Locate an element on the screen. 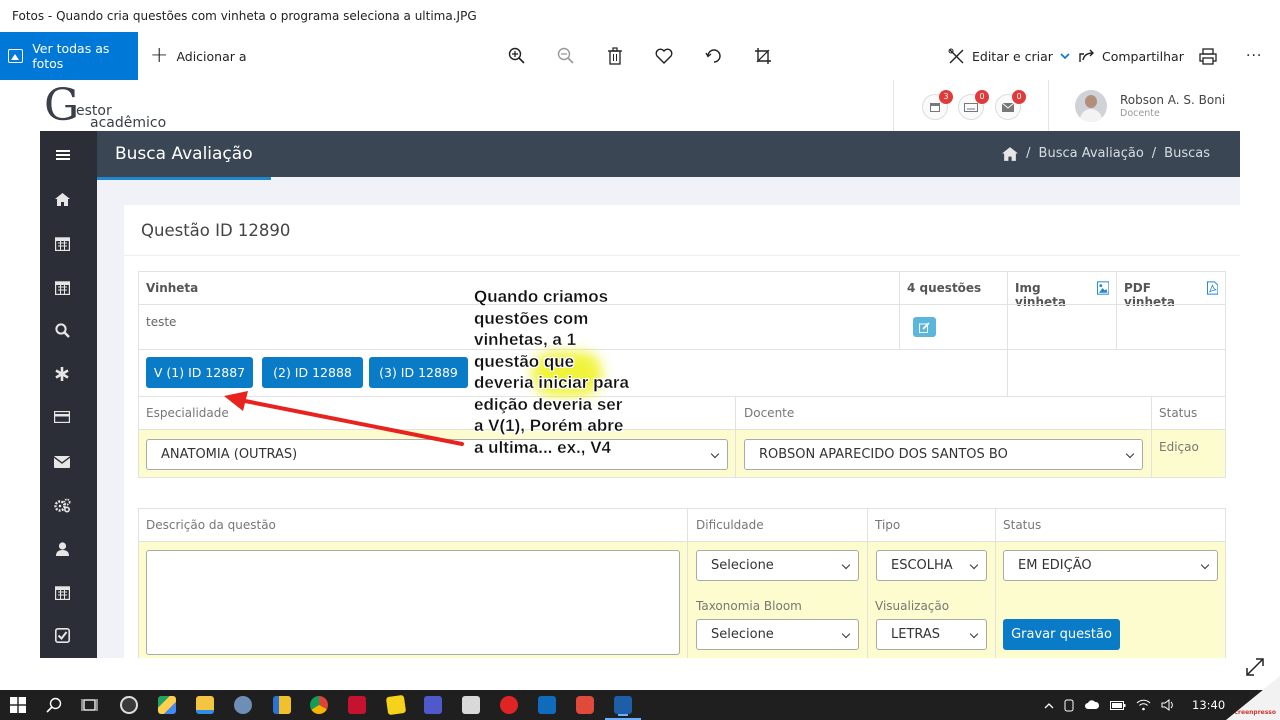  annotation-arrow is located at coordinates (344, 418).